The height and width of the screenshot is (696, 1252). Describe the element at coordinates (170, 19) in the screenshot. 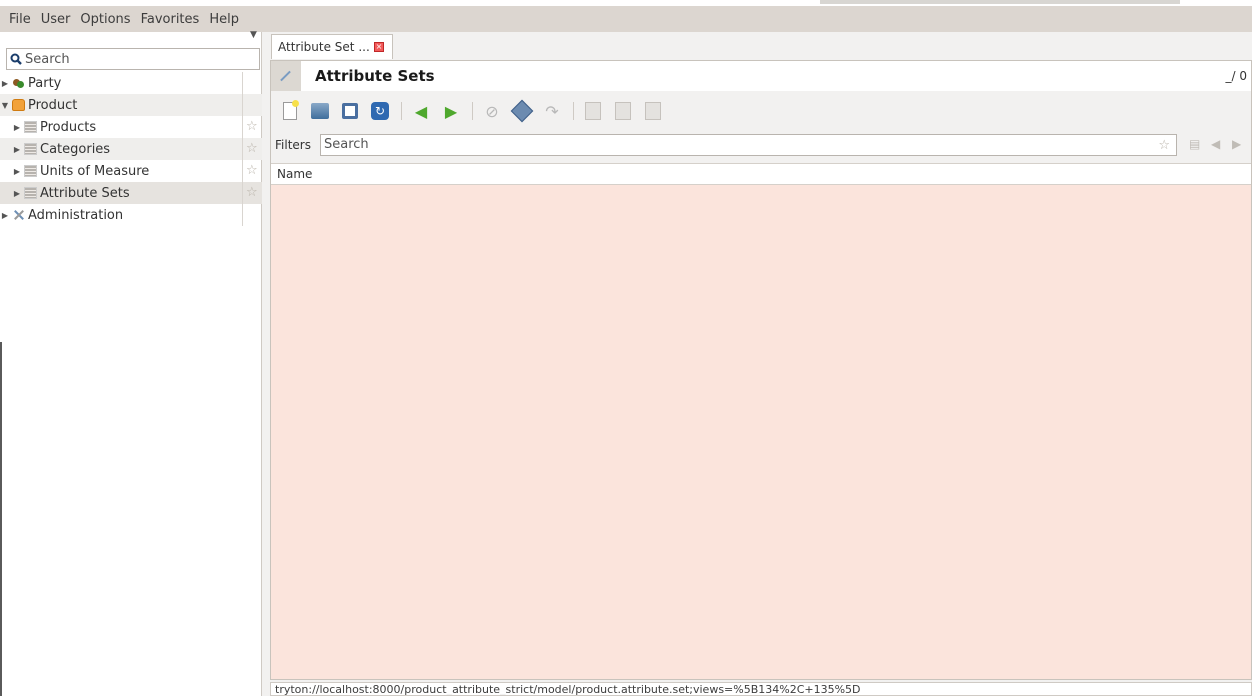

I see `menu-favorites: Favorites` at that location.